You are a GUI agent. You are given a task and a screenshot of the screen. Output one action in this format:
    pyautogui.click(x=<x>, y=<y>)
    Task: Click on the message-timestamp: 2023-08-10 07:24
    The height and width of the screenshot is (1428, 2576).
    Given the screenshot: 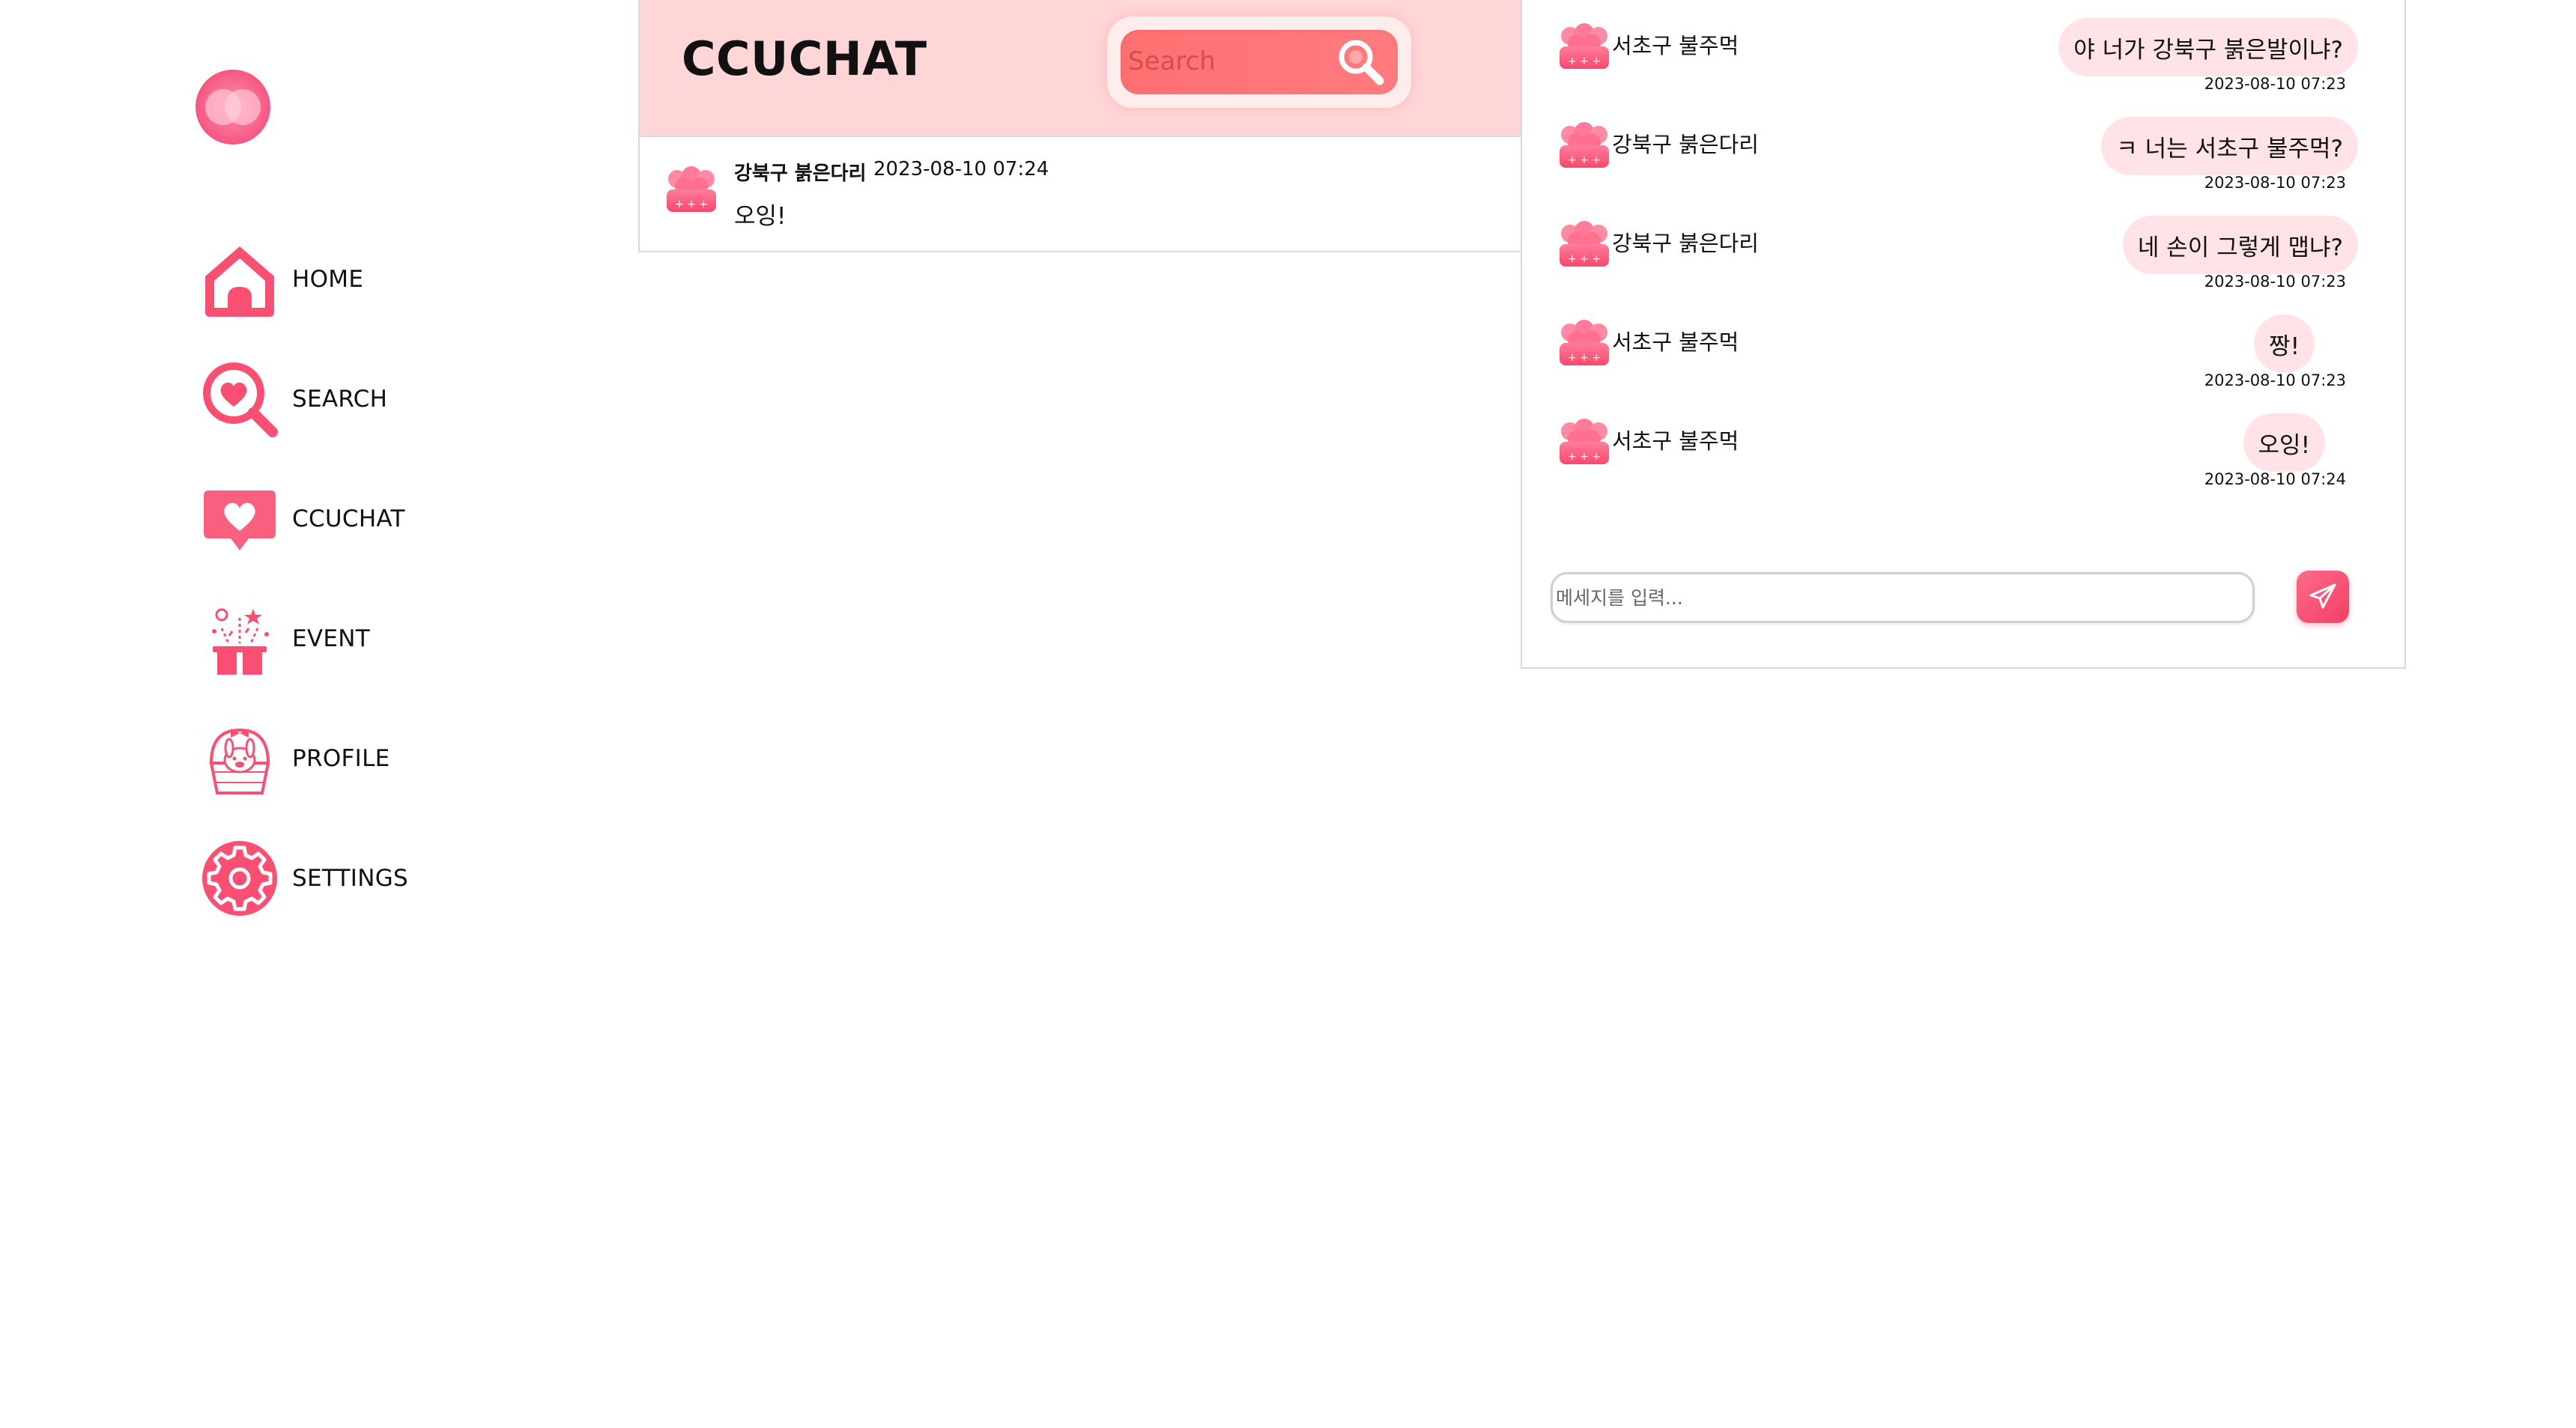 What is the action you would take?
    pyautogui.click(x=2275, y=479)
    